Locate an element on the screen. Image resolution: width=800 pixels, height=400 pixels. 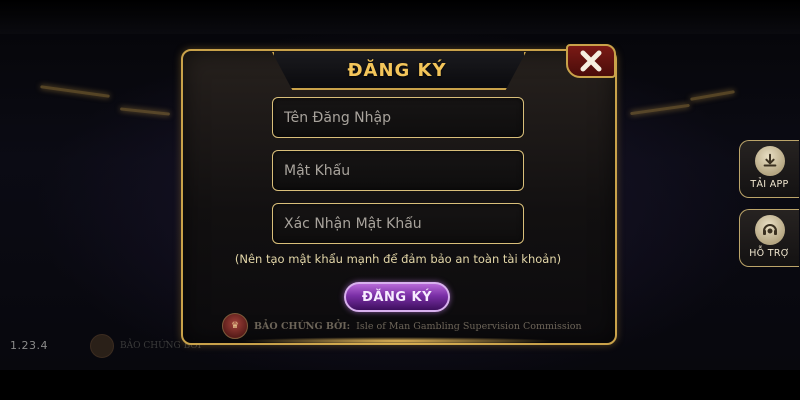
seal-icon is located at coordinates (102, 346).